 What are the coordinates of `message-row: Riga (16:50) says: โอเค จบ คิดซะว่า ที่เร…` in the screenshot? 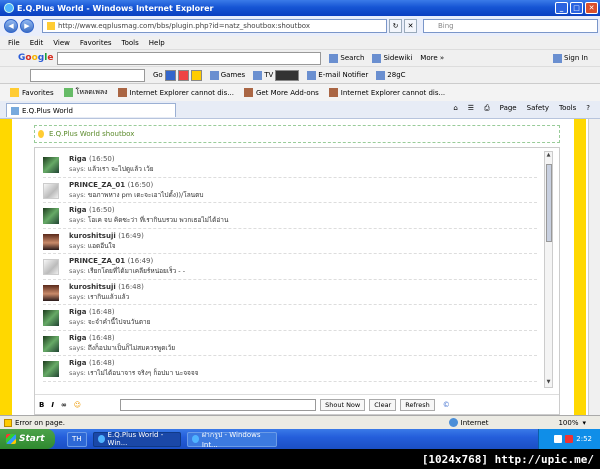 It's located at (290, 216).